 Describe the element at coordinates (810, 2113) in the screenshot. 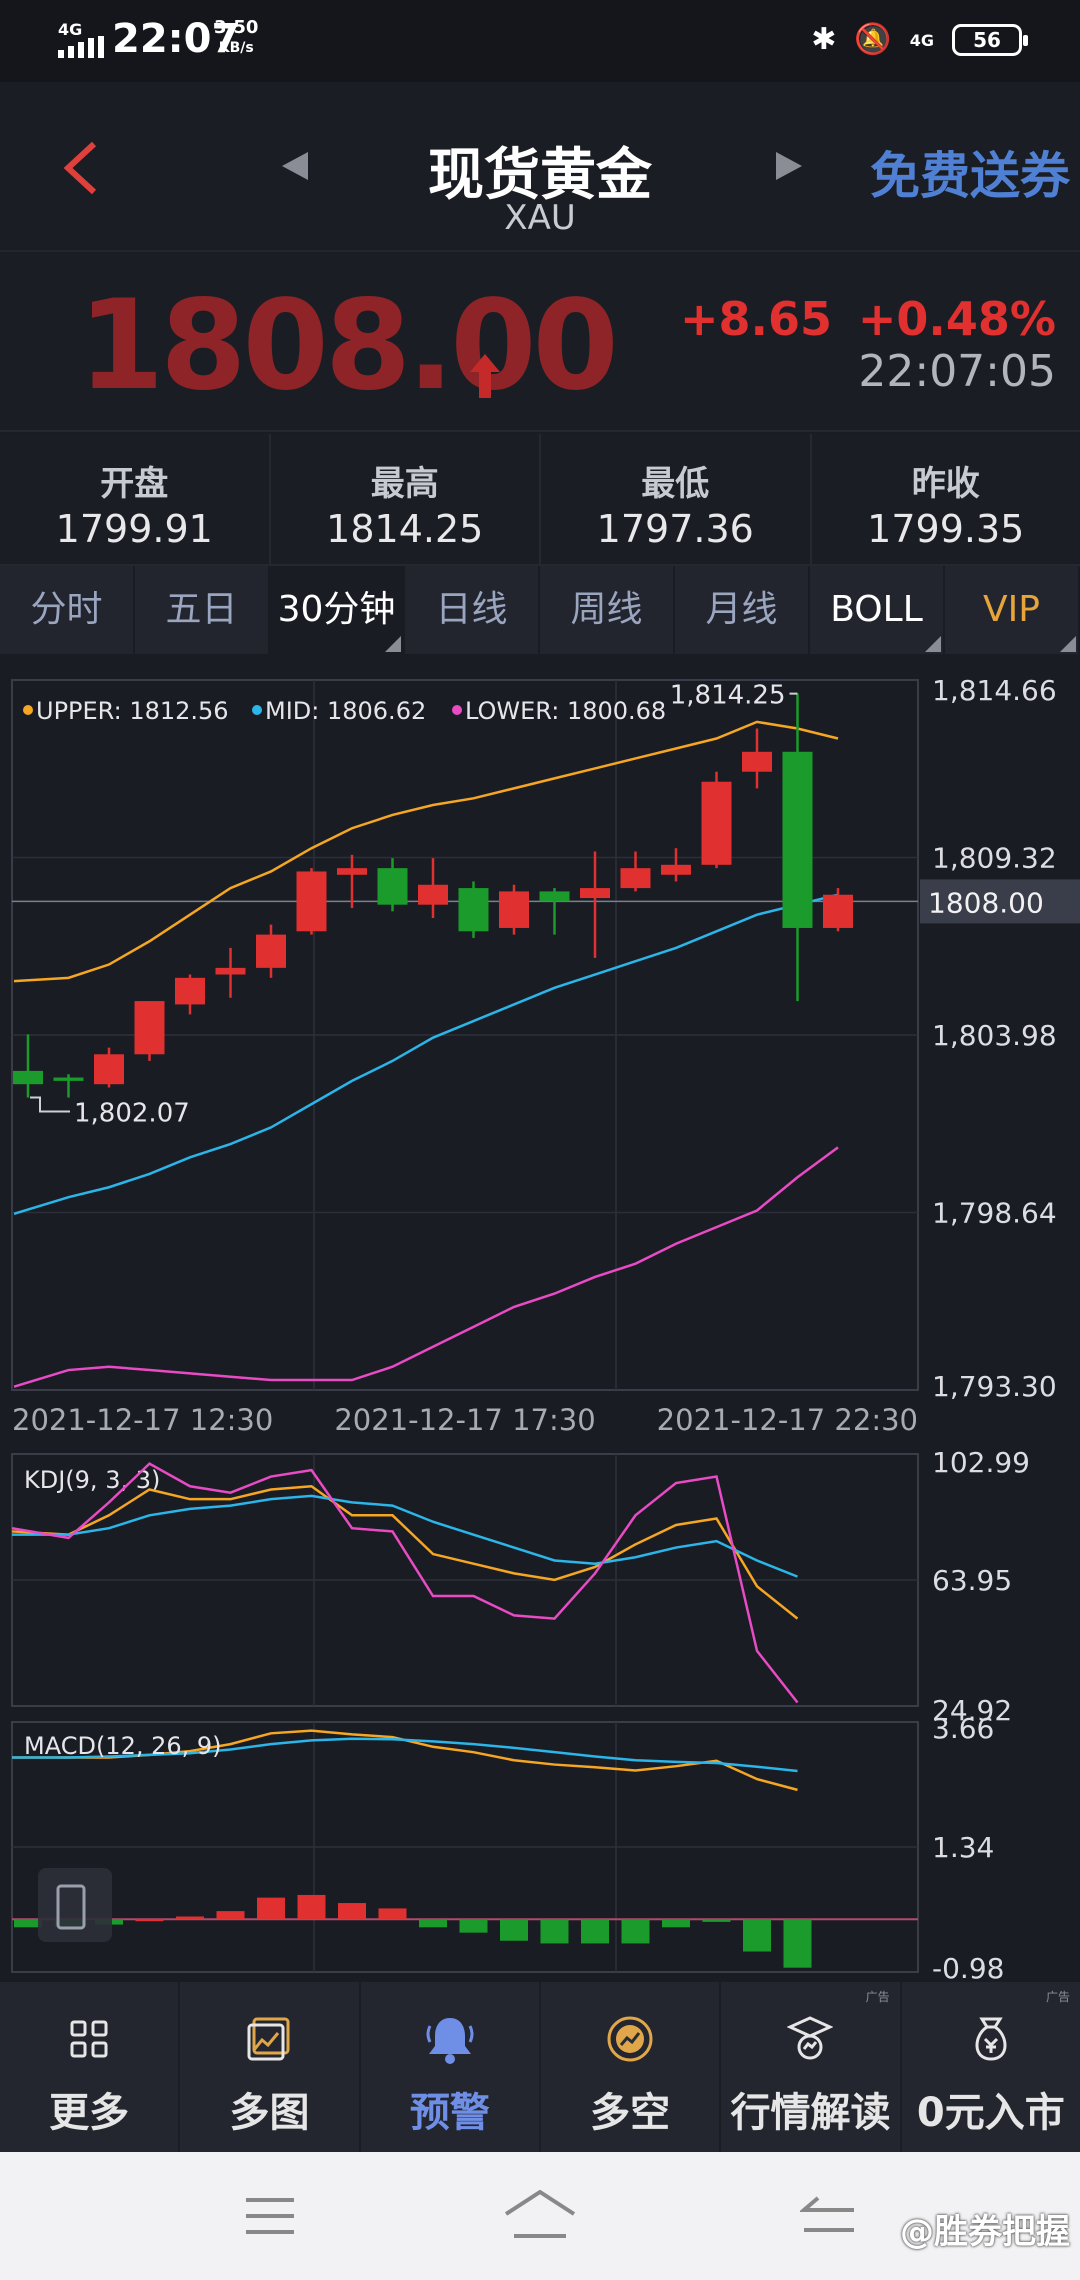

I see `tool-label: 行情解读` at that location.